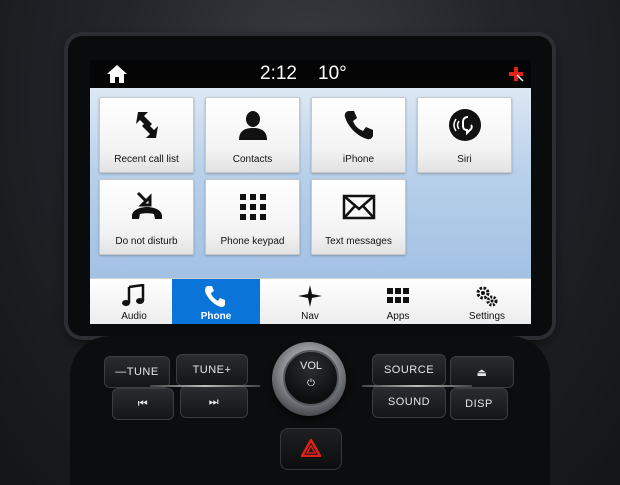  I want to click on nav-label: Audio, so click(134, 316).